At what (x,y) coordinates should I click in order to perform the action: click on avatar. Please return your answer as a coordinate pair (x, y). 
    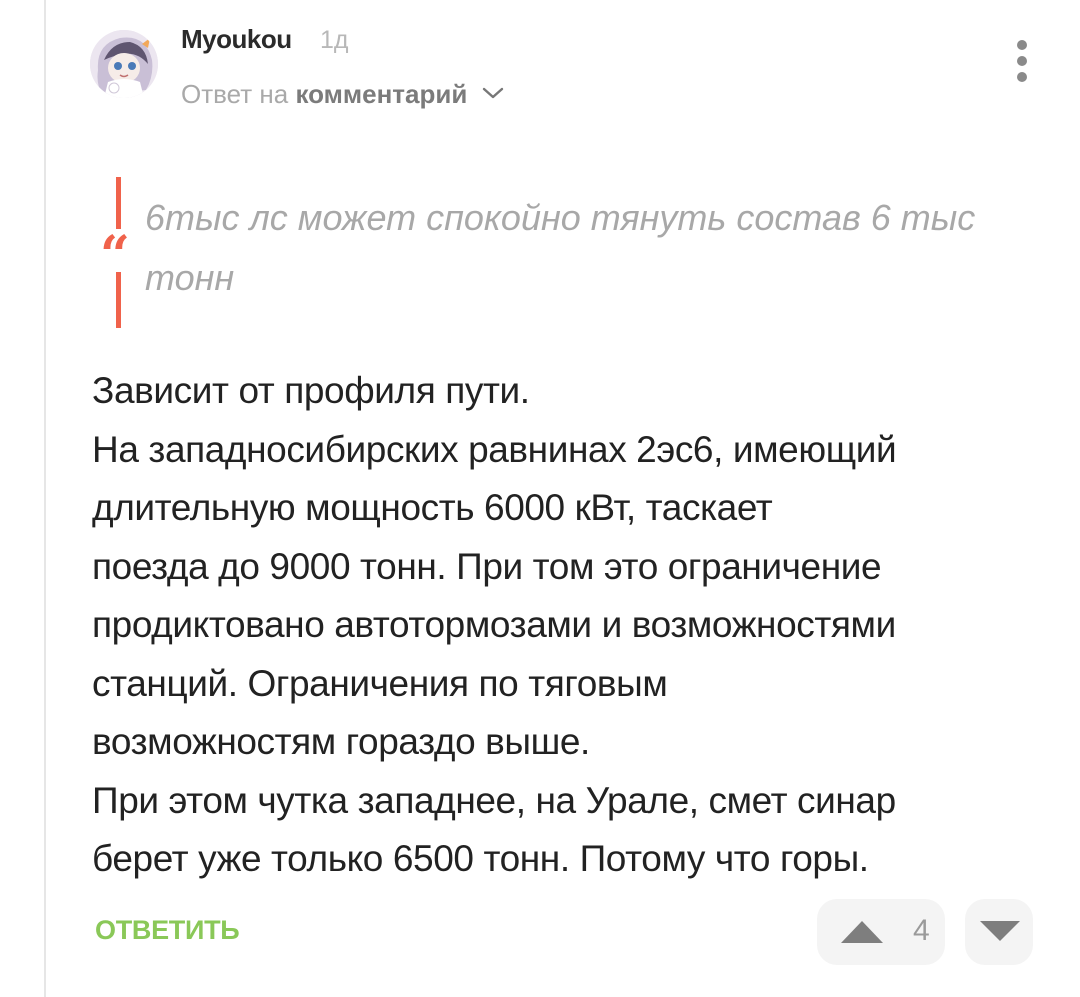
    Looking at the image, I should click on (124, 64).